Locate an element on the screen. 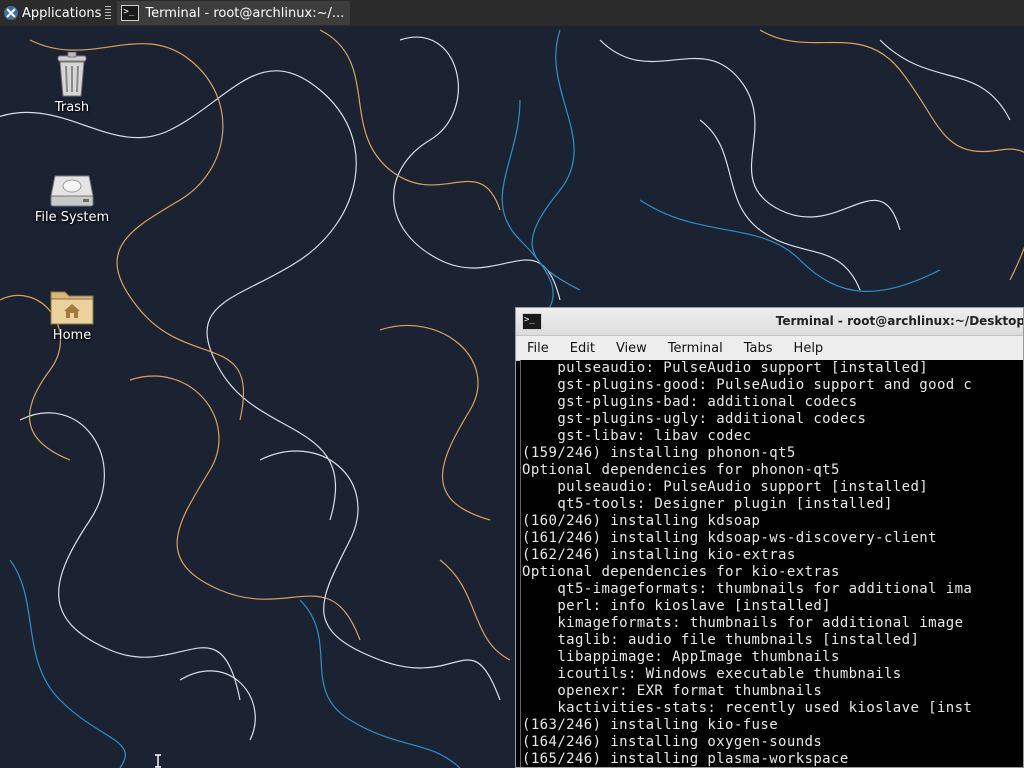 The height and width of the screenshot is (768, 1024). ibeam-cursor-icon is located at coordinates (158, 761).